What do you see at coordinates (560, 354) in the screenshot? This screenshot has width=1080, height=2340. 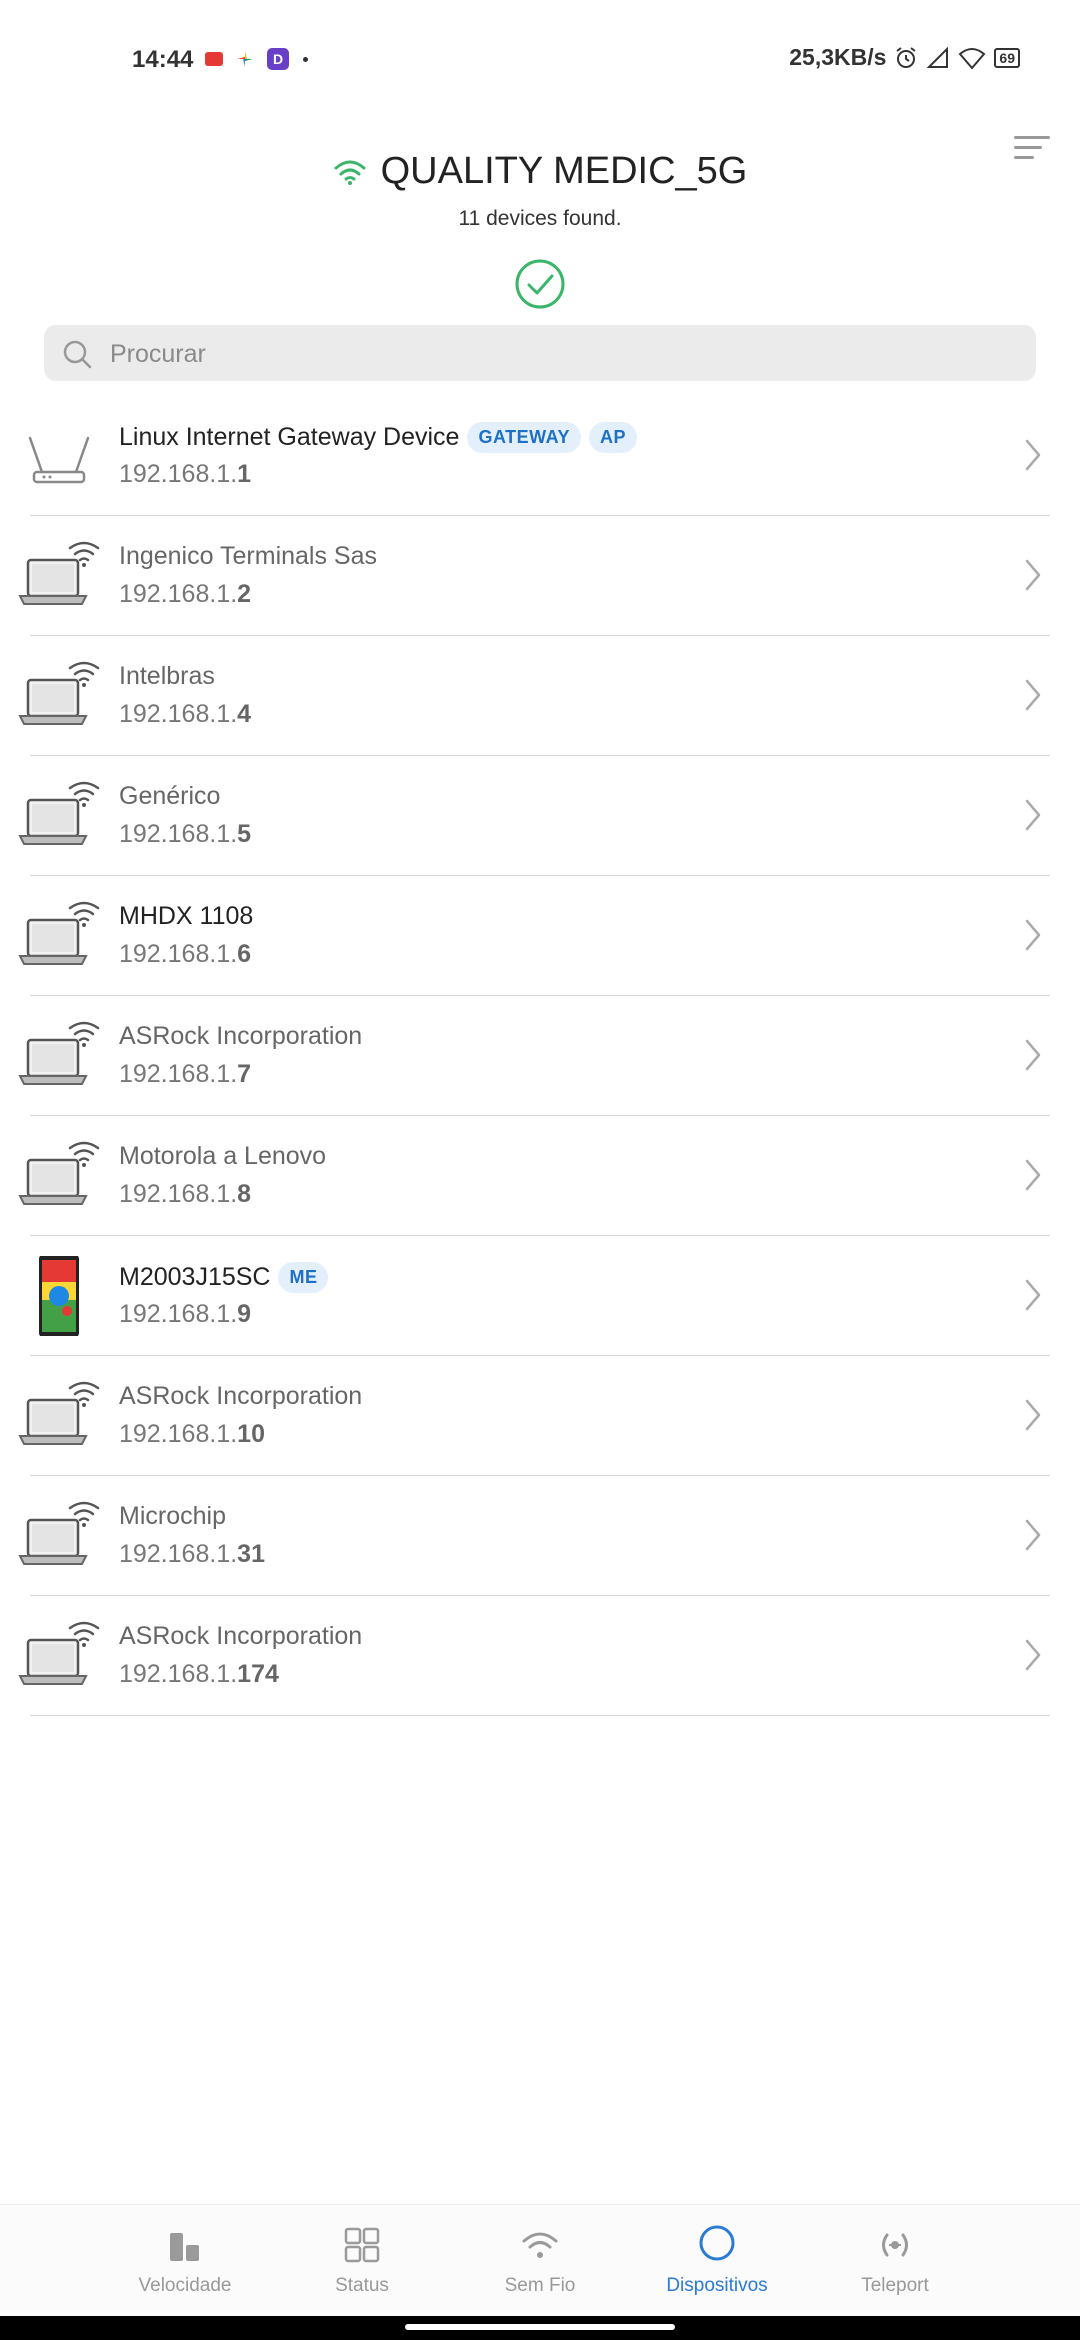 I see `search-input` at bounding box center [560, 354].